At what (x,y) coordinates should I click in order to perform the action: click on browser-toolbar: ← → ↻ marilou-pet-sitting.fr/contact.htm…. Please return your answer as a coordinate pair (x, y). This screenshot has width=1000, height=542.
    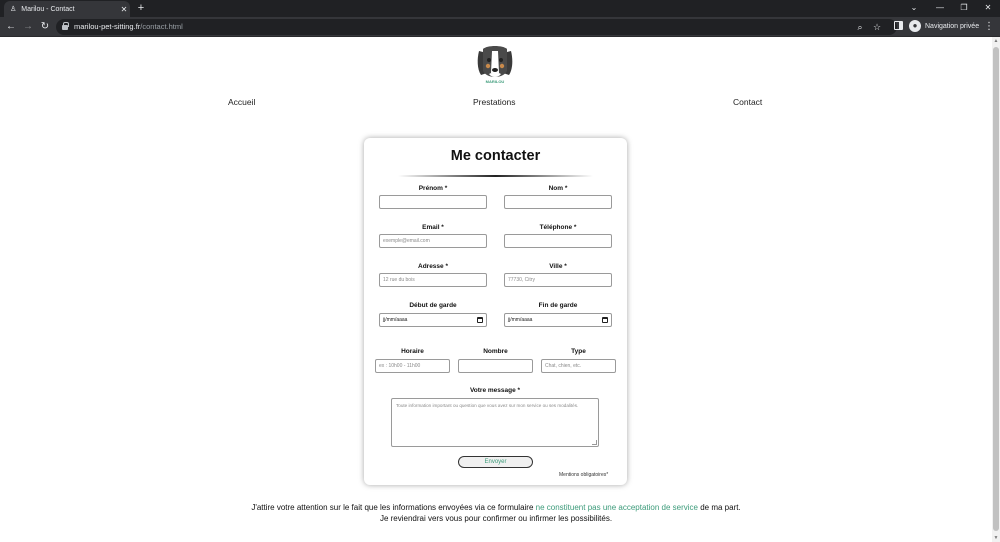
    Looking at the image, I should click on (500, 27).